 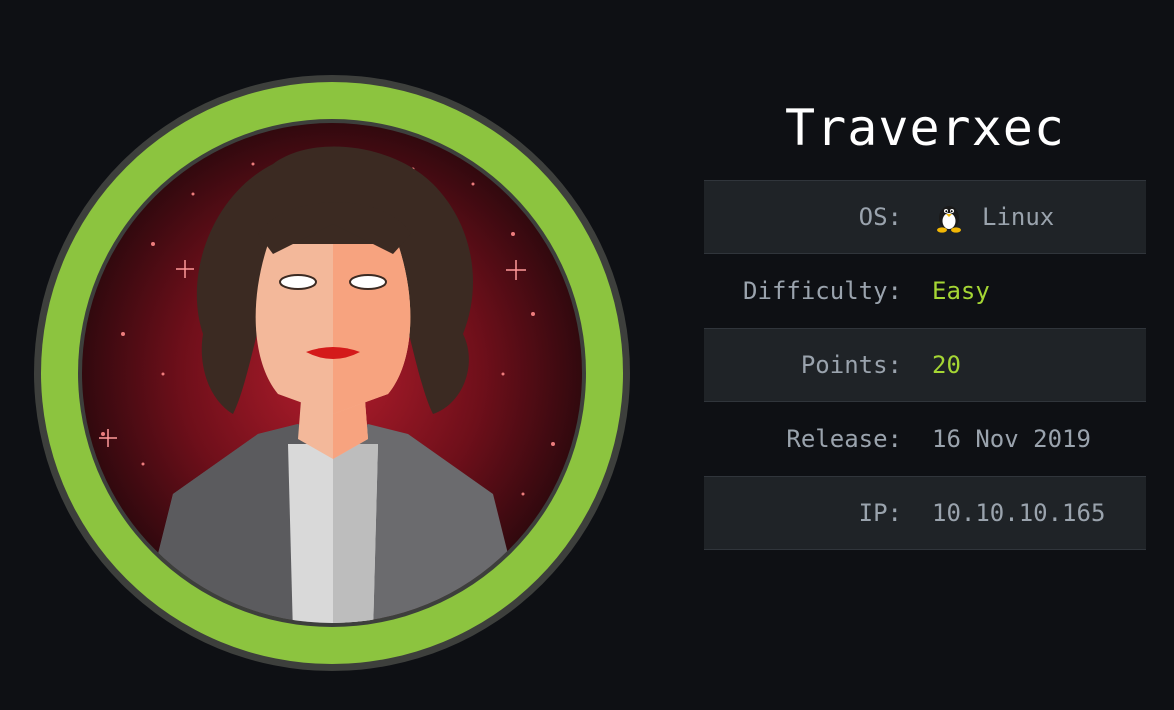 What do you see at coordinates (880, 217) in the screenshot?
I see `os-label: OS:` at bounding box center [880, 217].